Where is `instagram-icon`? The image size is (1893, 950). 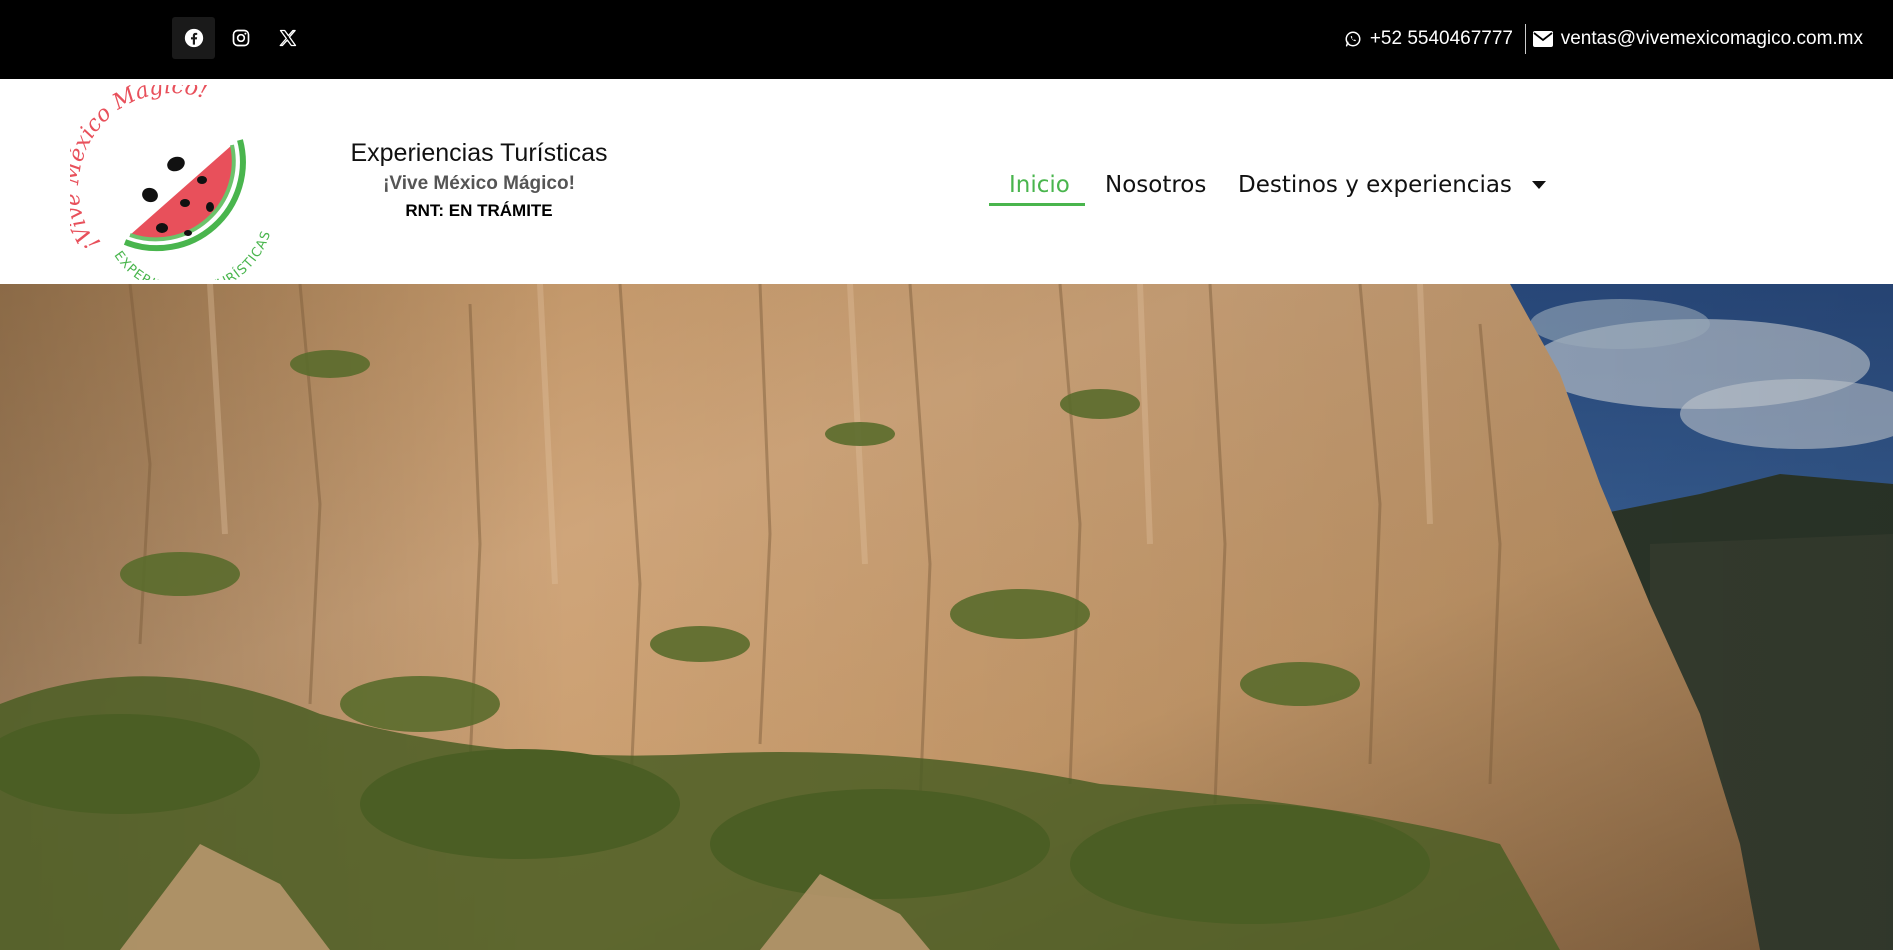
instagram-icon is located at coordinates (240, 38).